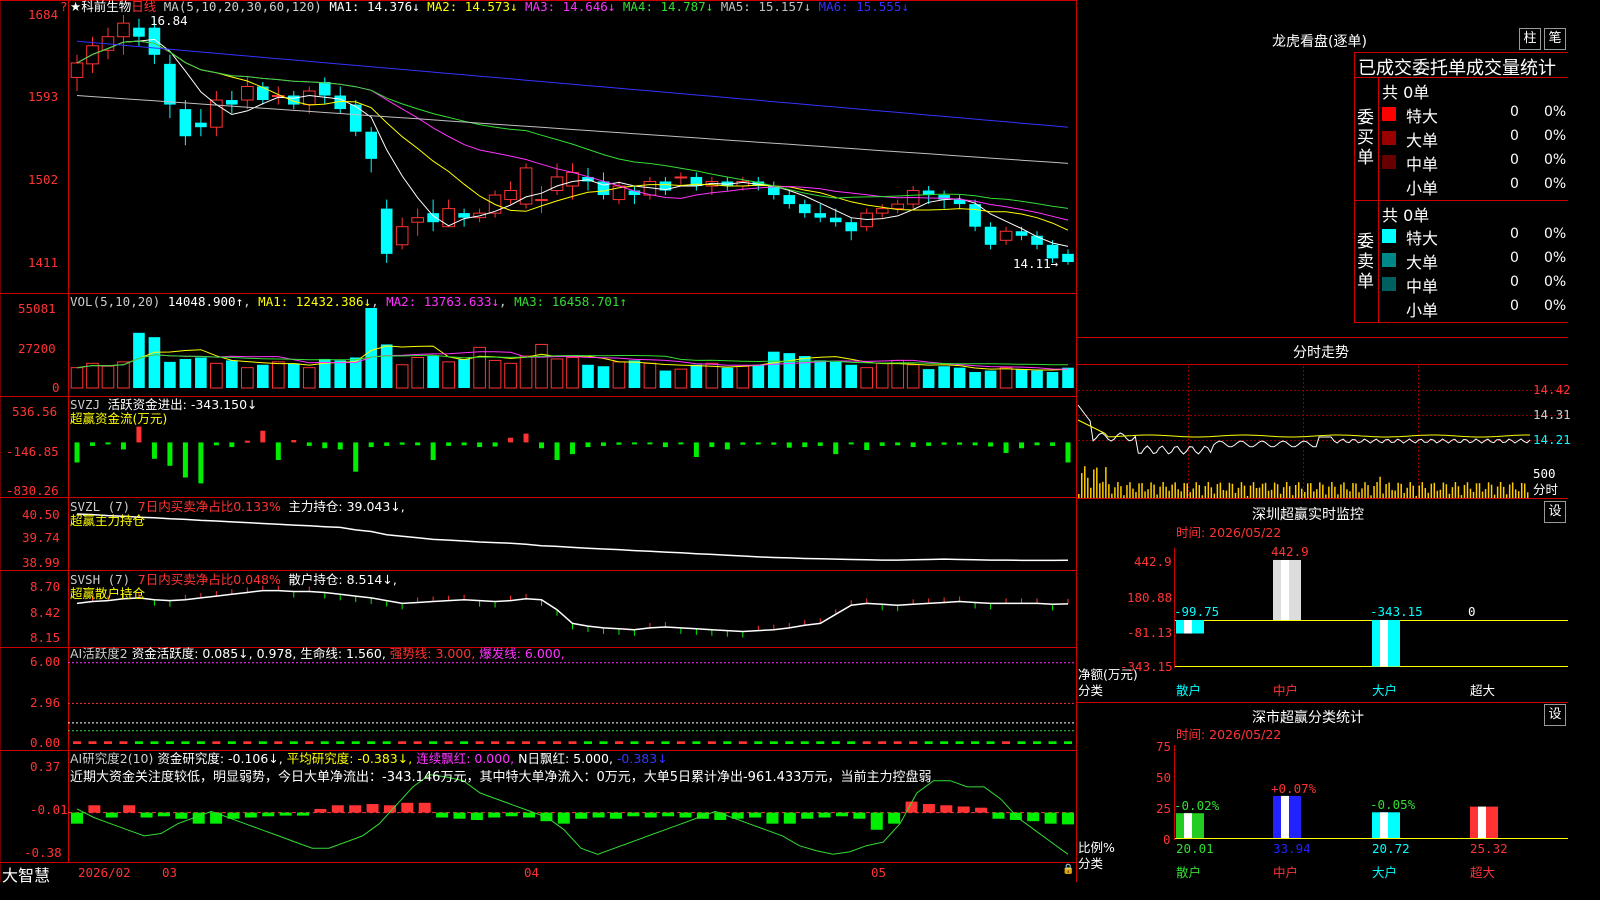  What do you see at coordinates (1393, 805) in the screenshot?
I see `cls-change: -0.05%` at bounding box center [1393, 805].